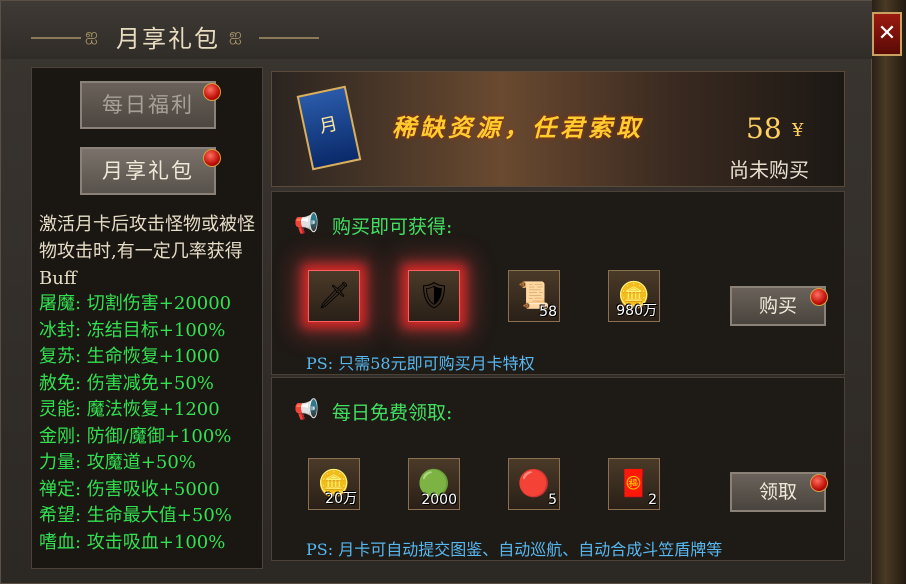 The height and width of the screenshot is (584, 906). I want to click on reward-item-armor: 🛡, so click(434, 296).